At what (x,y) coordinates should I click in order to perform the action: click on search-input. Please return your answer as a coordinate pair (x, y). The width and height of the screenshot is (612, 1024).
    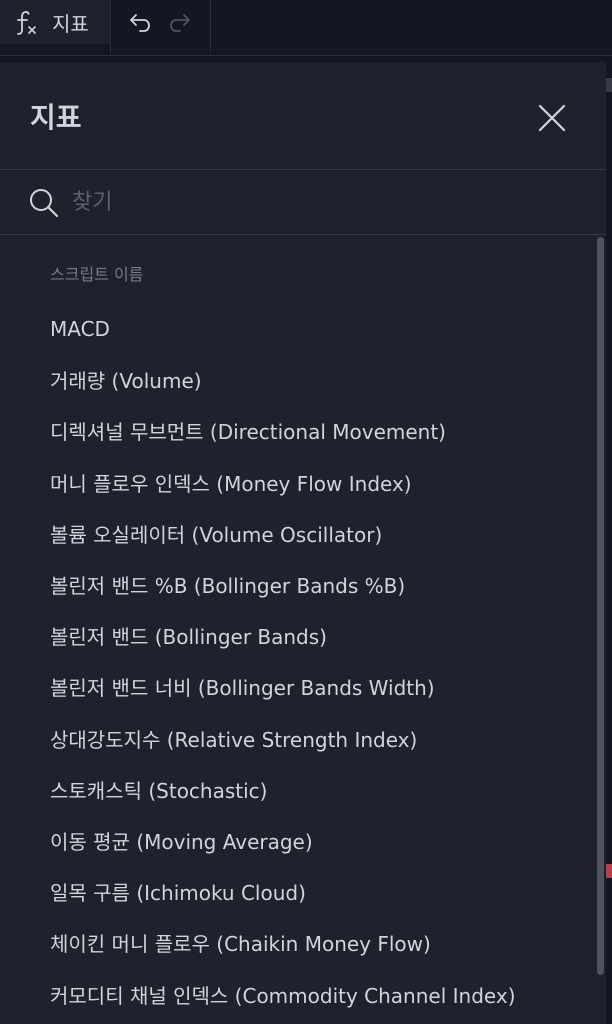
    Looking at the image, I should click on (322, 202).